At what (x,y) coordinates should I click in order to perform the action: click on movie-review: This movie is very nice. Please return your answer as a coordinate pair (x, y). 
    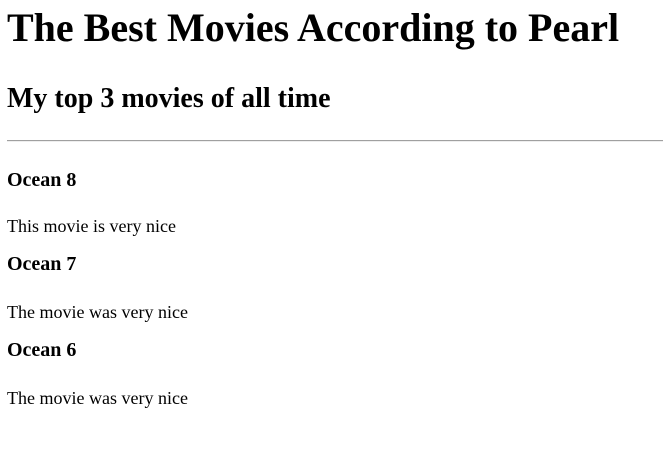
    Looking at the image, I should click on (91, 226).